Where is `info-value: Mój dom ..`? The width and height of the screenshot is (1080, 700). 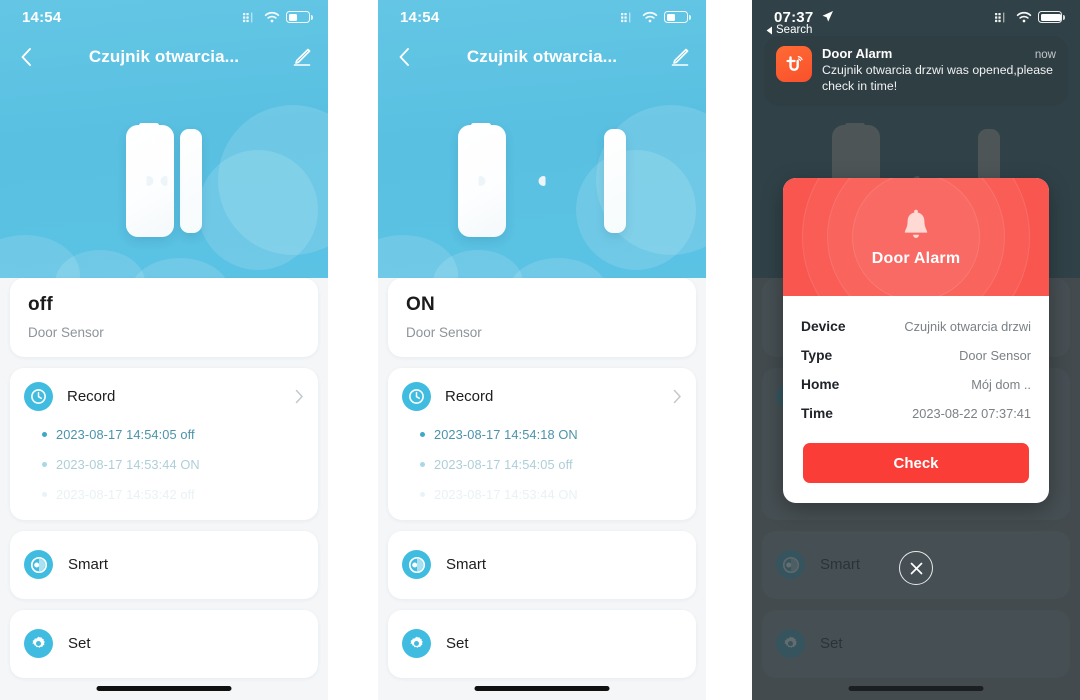
info-value: Mój dom .. is located at coordinates (1001, 384).